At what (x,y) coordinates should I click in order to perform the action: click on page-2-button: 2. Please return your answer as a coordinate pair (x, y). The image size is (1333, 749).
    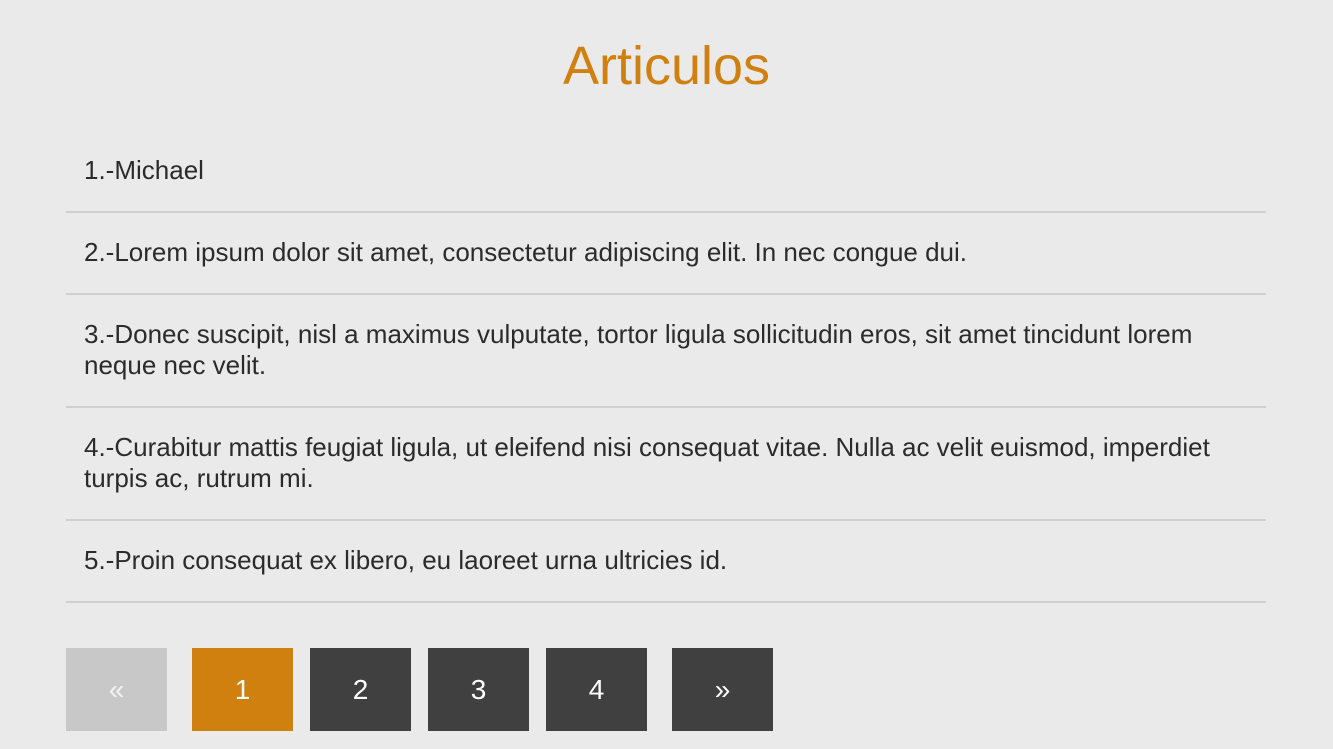
    Looking at the image, I should click on (360, 689).